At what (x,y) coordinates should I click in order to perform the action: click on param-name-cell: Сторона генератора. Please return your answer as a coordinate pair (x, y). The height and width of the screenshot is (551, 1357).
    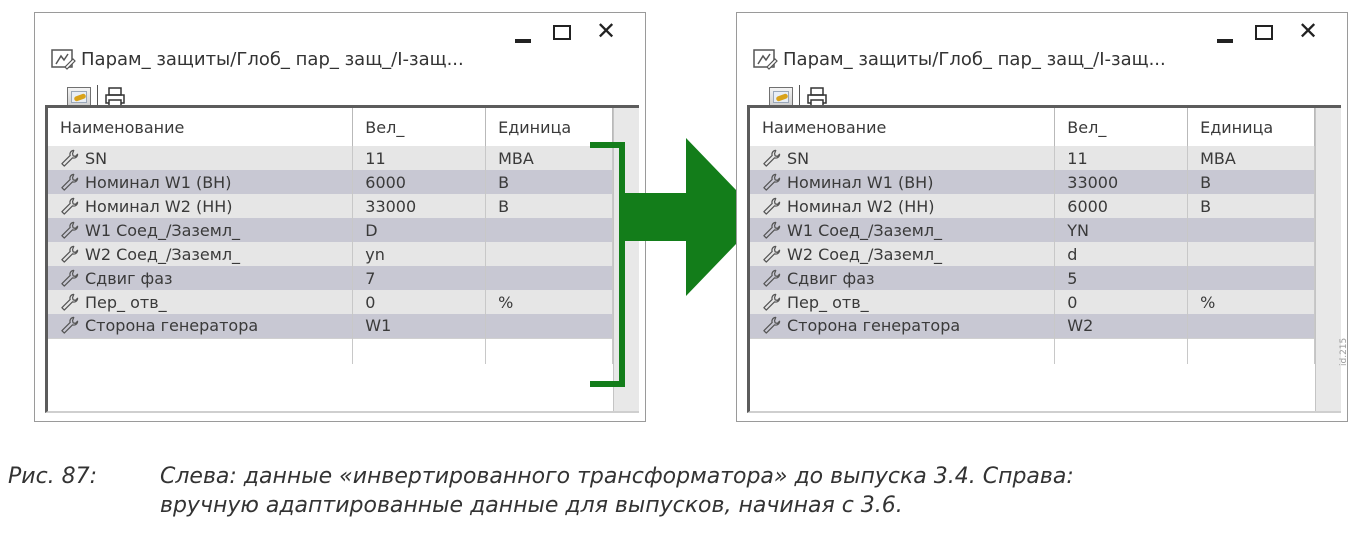
    Looking at the image, I should click on (201, 326).